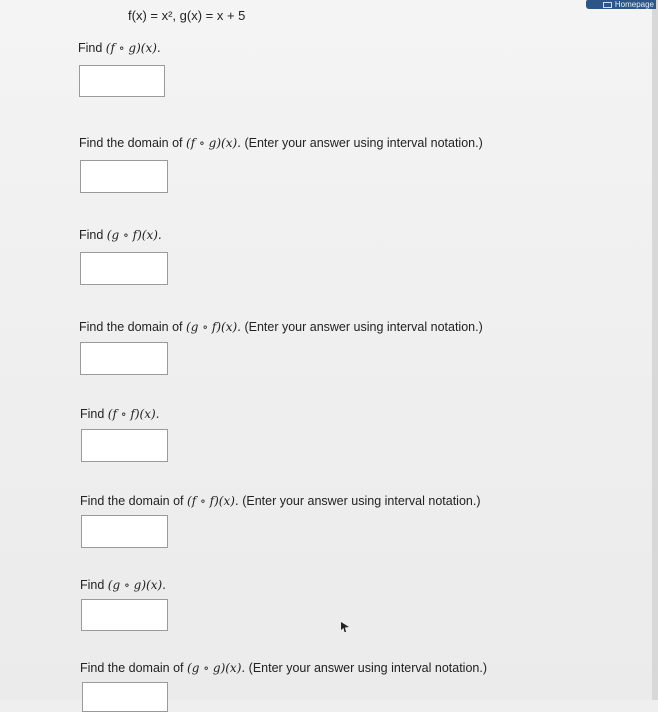 Image resolution: width=658 pixels, height=712 pixels. I want to click on scrollbar, so click(655, 350).